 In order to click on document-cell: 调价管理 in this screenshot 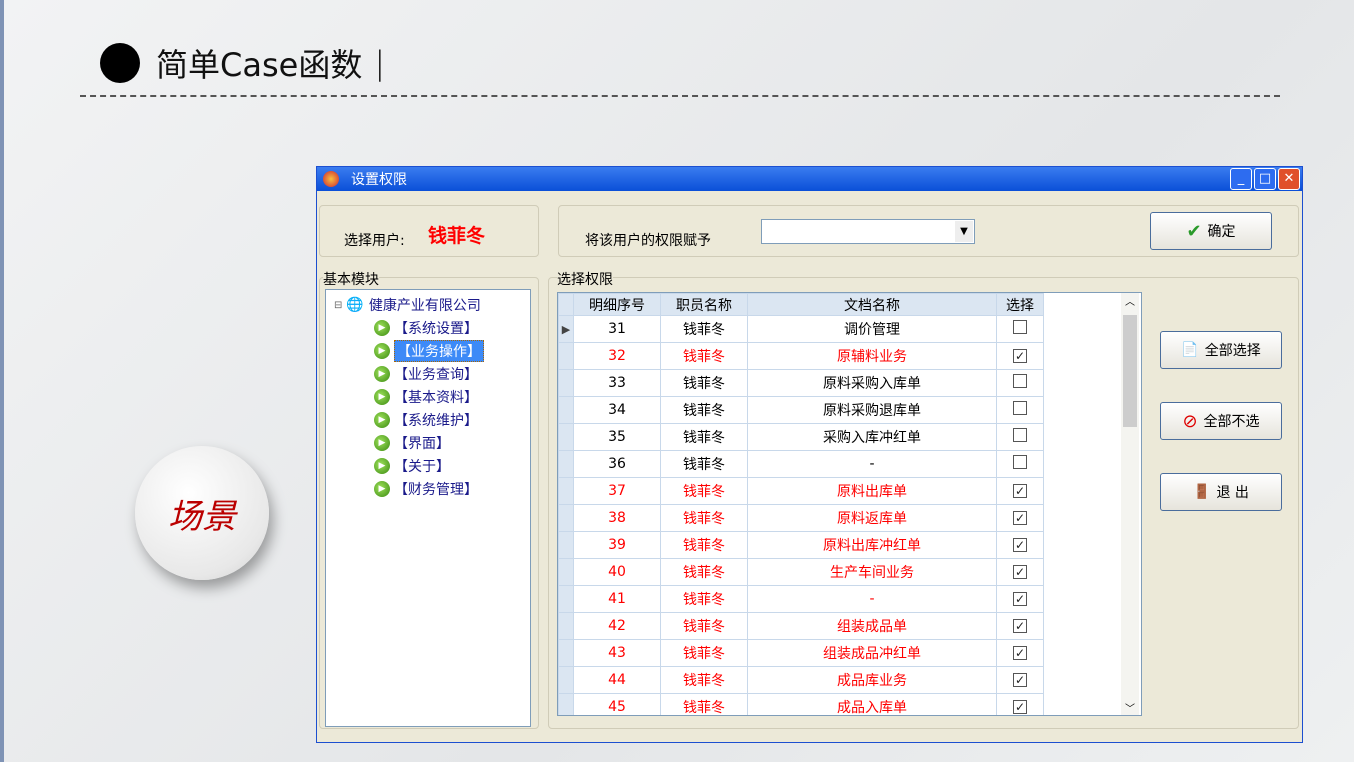, I will do `click(872, 329)`.